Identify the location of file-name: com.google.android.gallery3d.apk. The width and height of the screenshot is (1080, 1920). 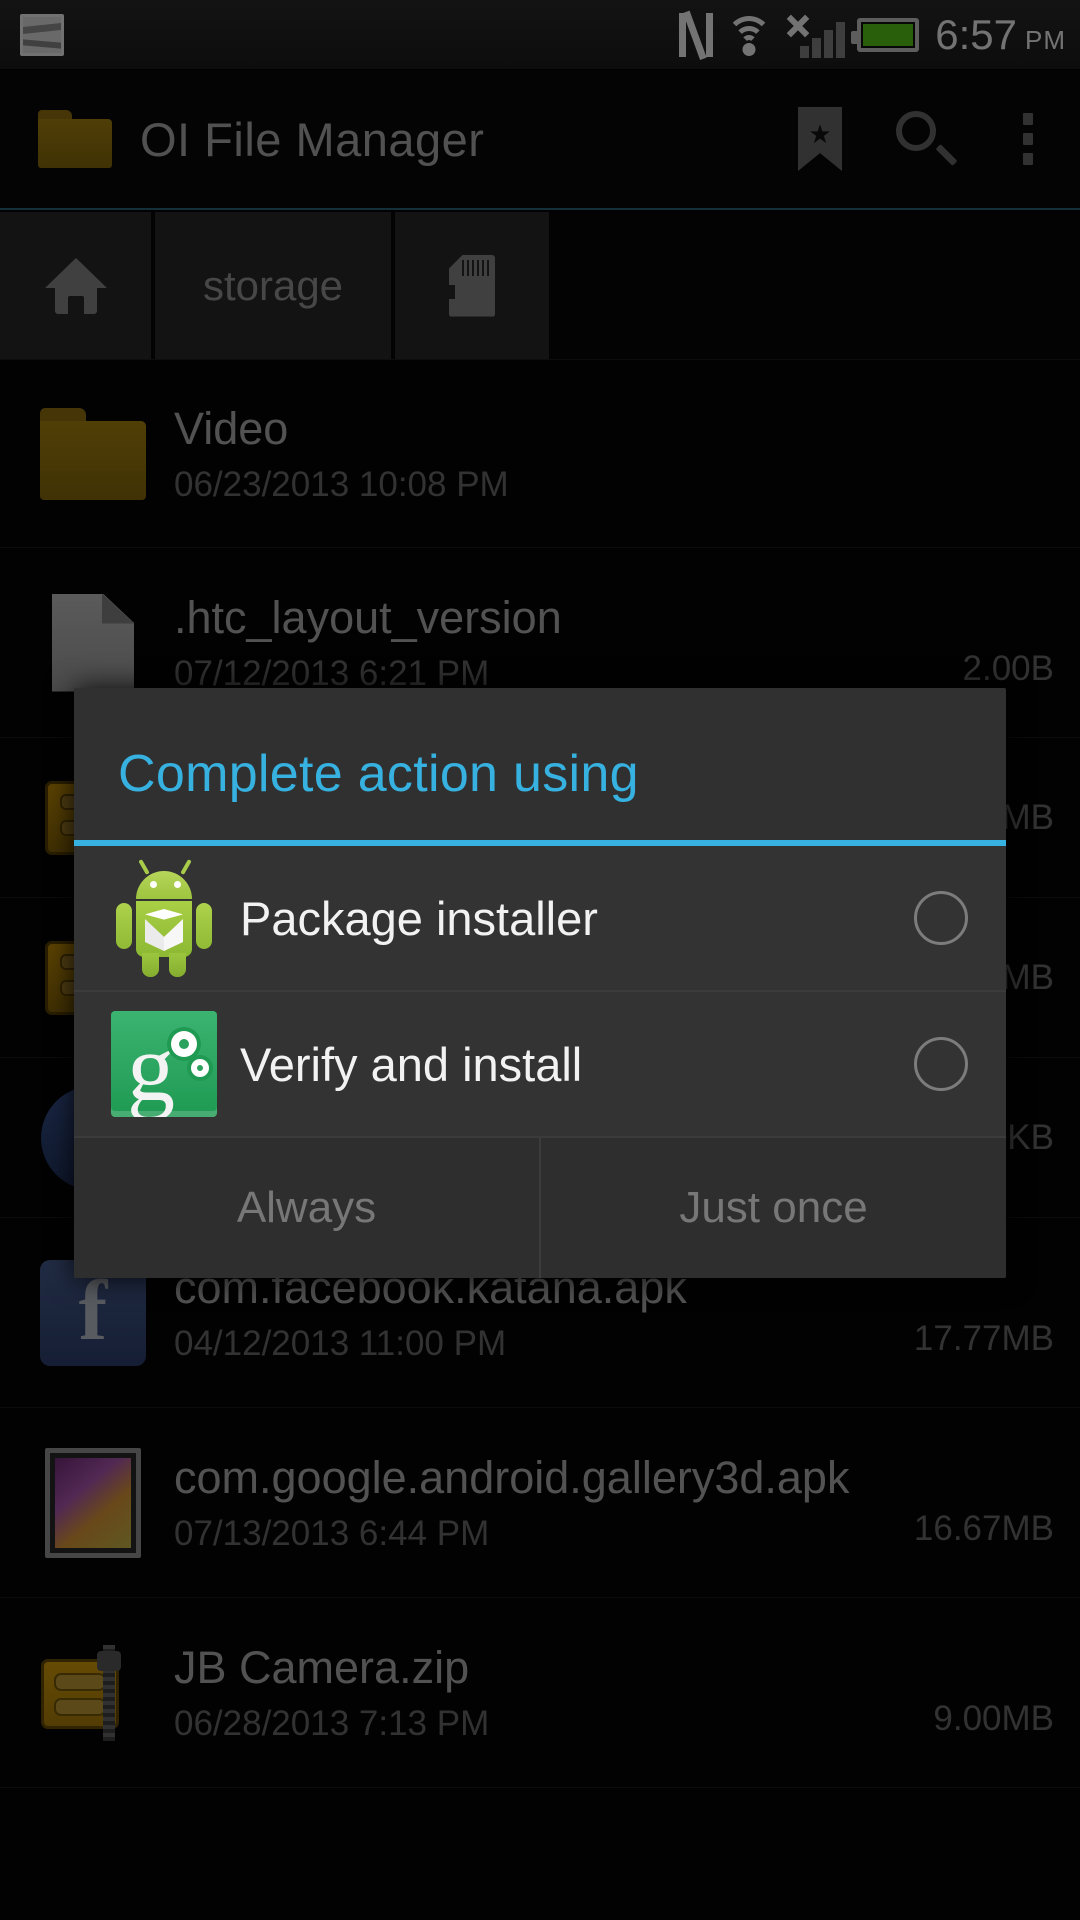
(512, 1477).